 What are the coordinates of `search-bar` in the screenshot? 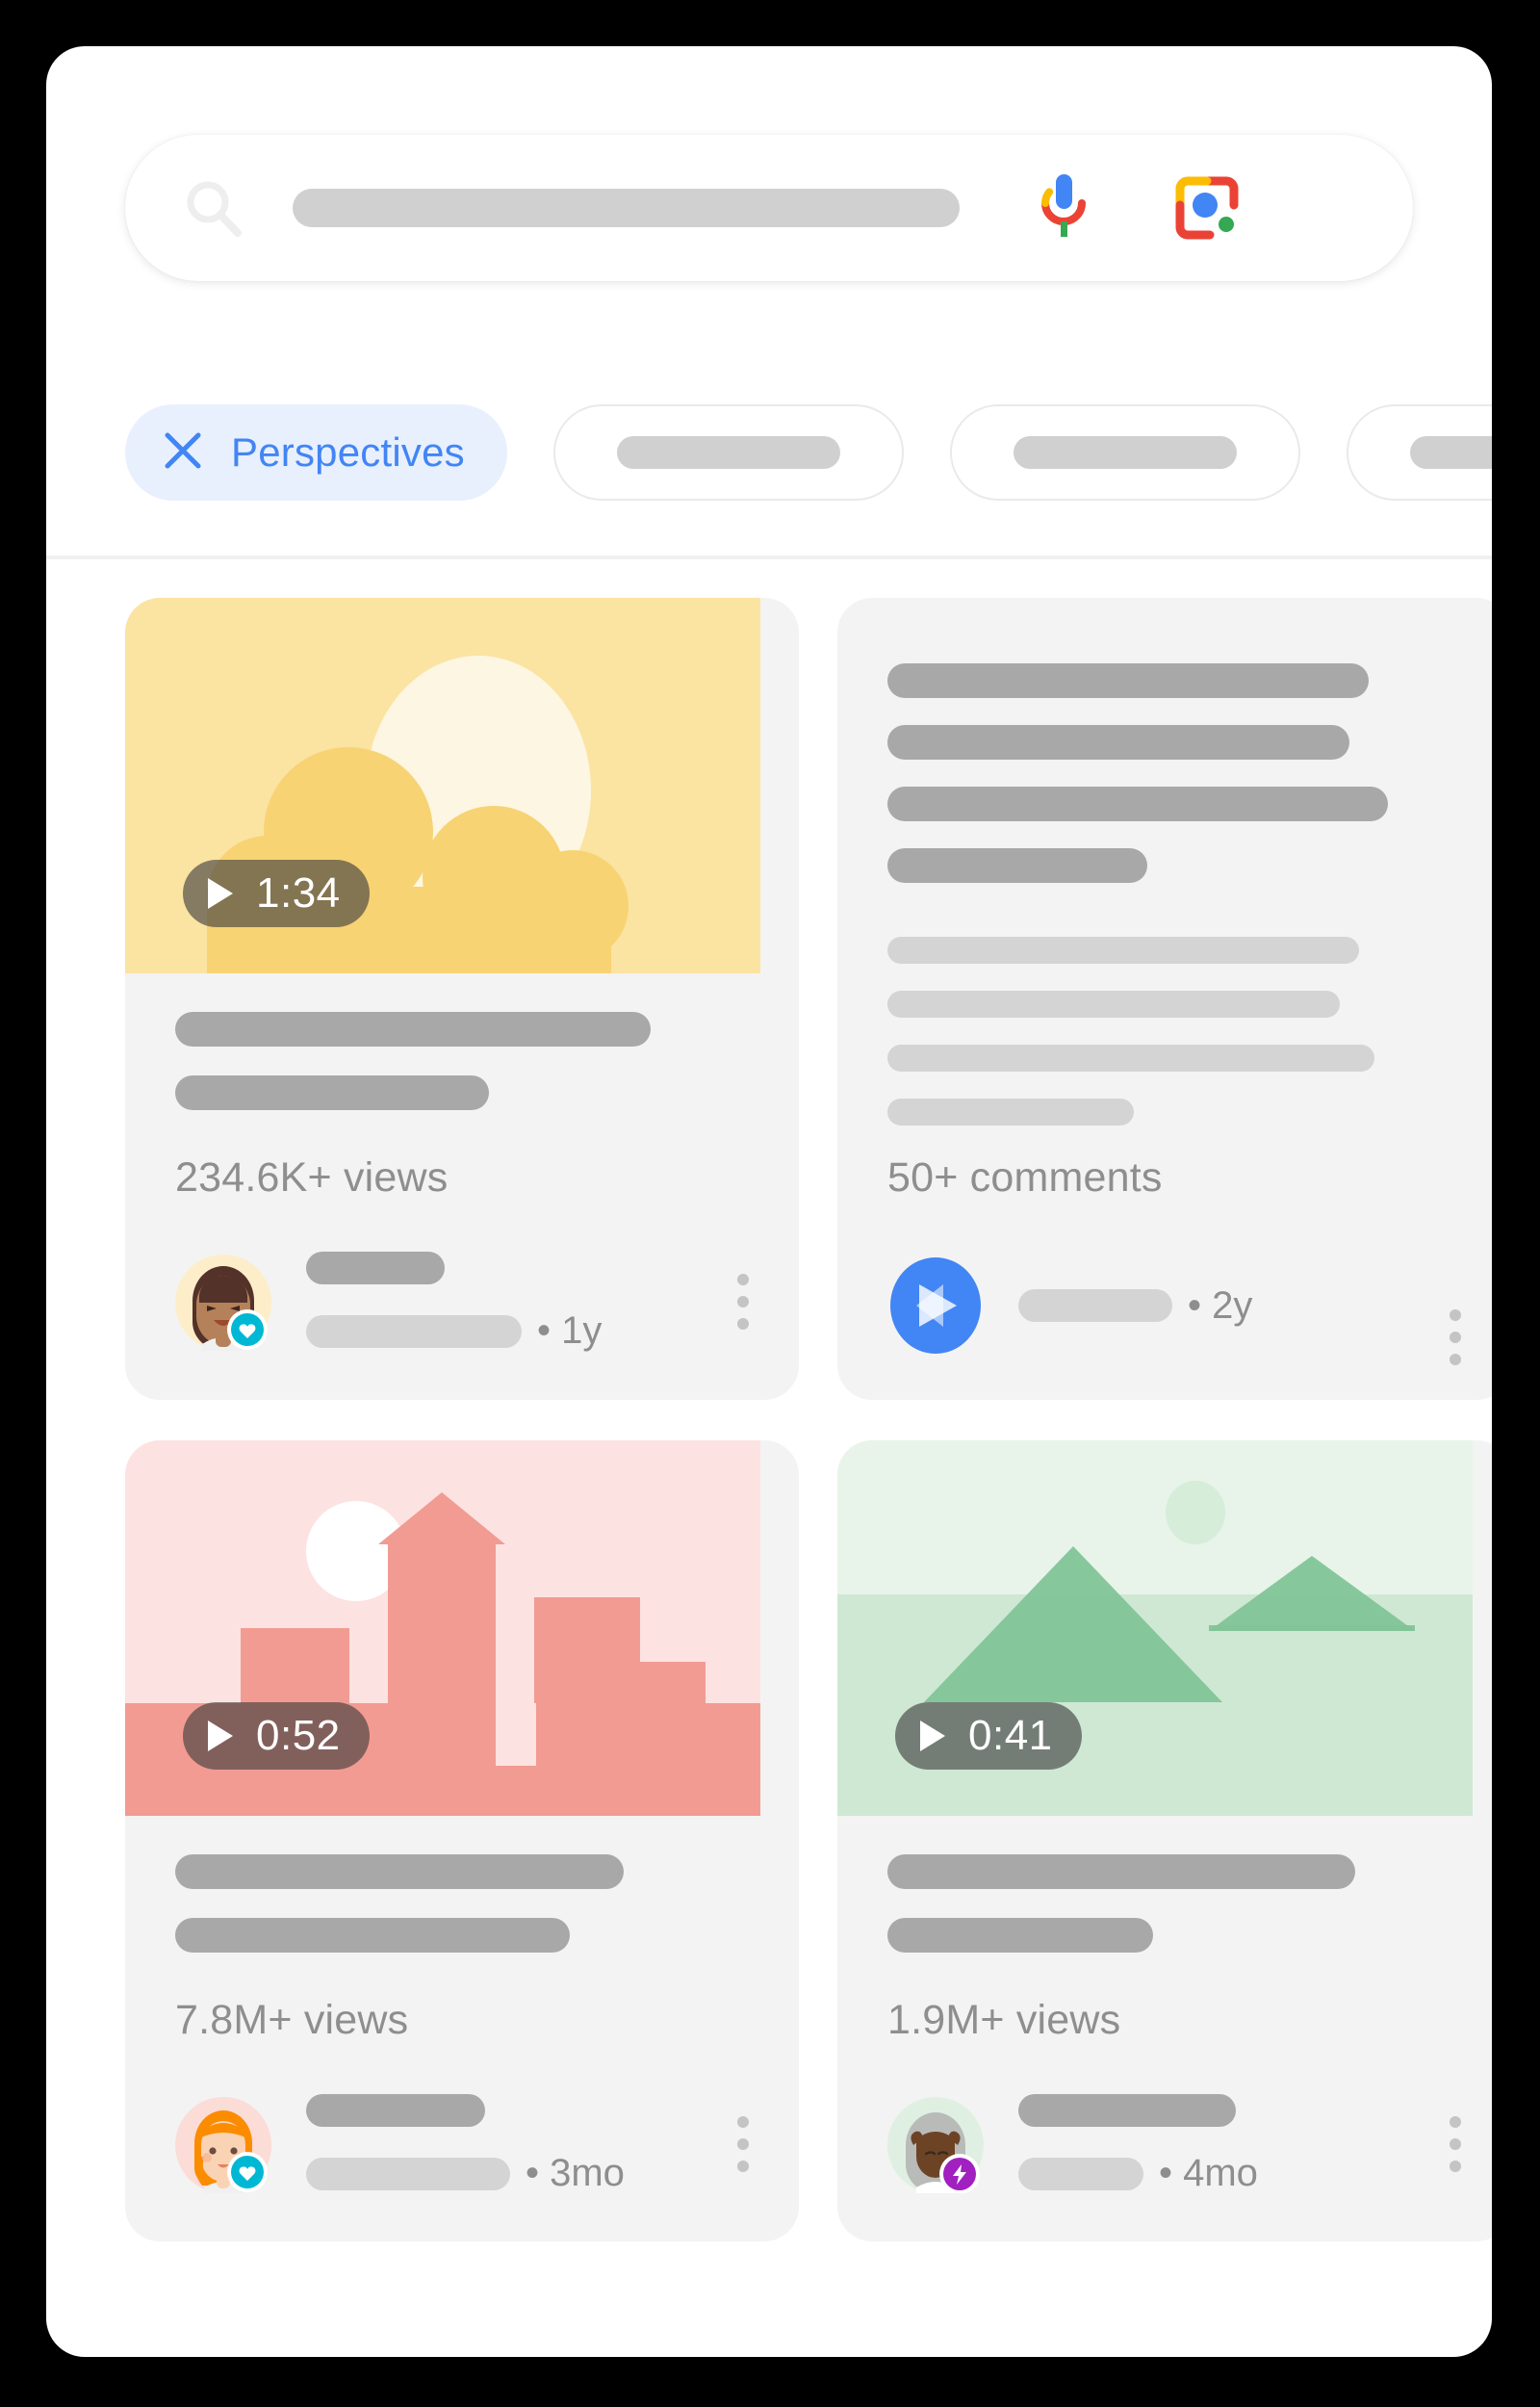 It's located at (769, 208).